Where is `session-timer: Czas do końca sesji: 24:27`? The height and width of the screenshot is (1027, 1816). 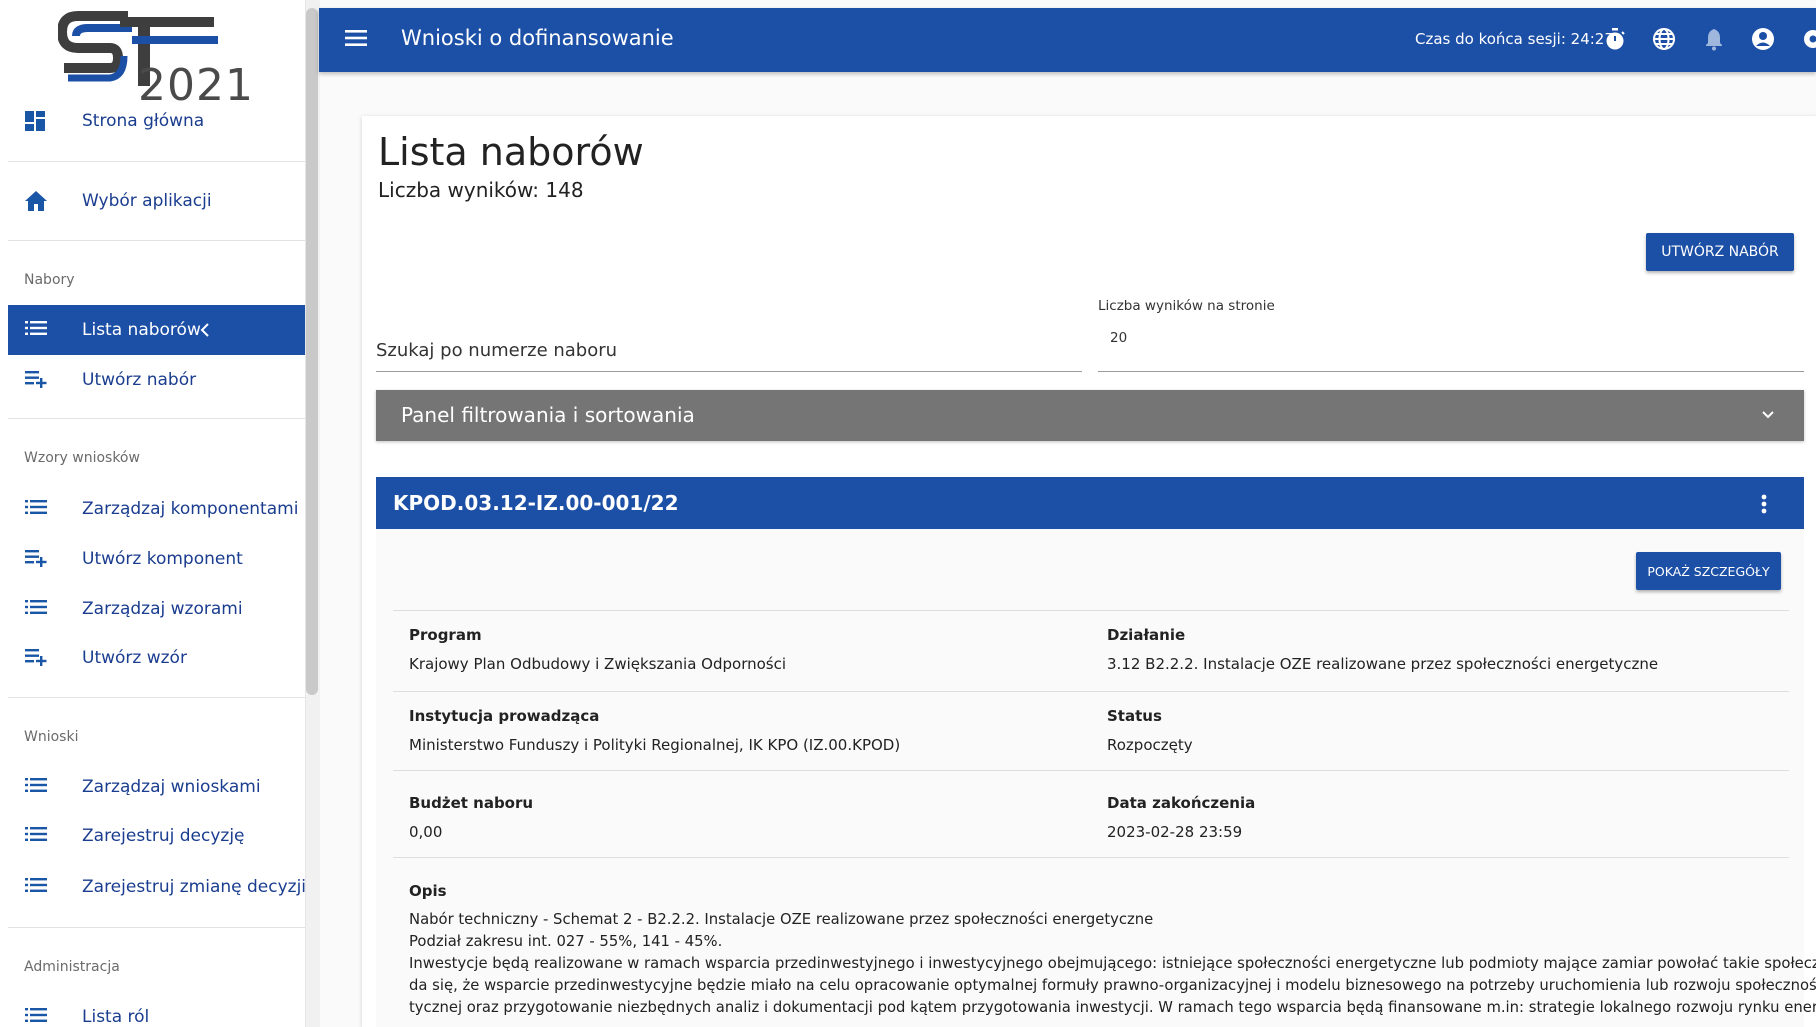 session-timer: Czas do końca sesji: 24:27 is located at coordinates (1514, 39).